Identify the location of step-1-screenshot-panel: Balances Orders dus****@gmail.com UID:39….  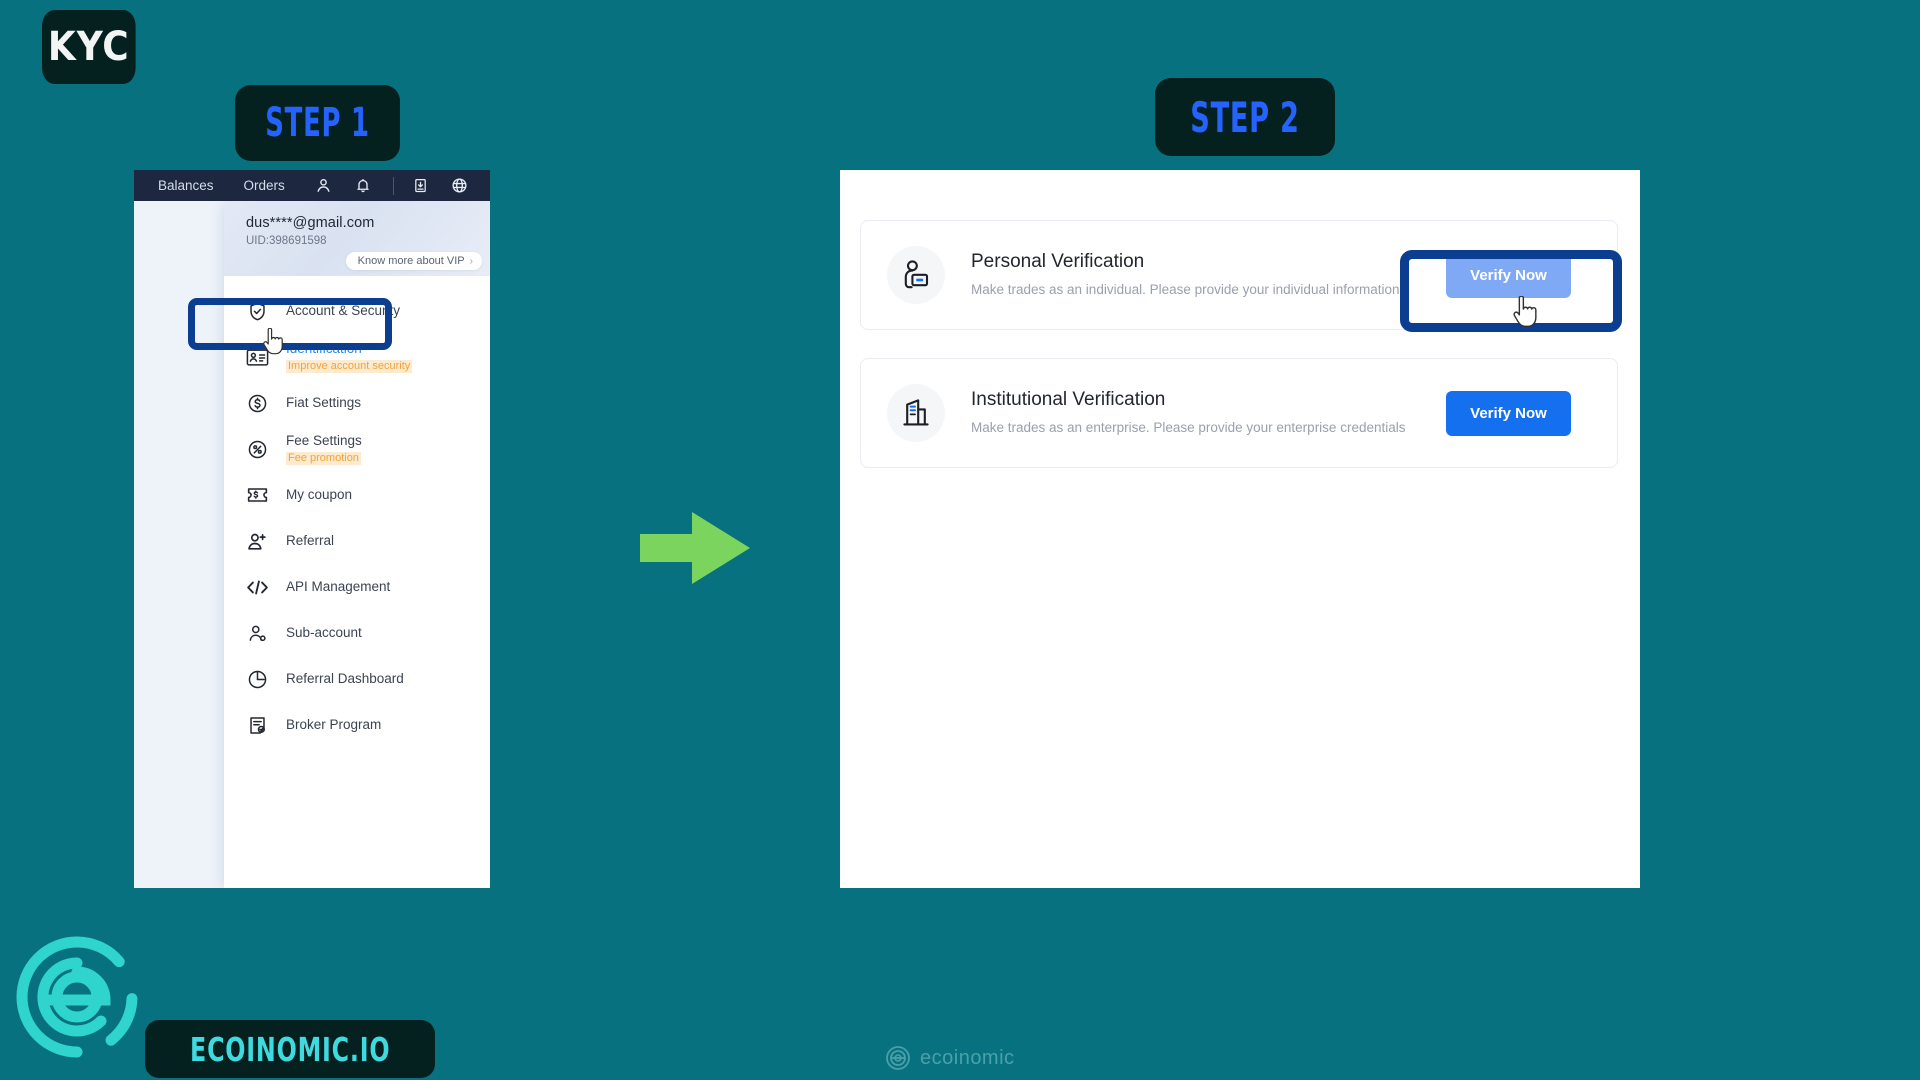
(312, 529).